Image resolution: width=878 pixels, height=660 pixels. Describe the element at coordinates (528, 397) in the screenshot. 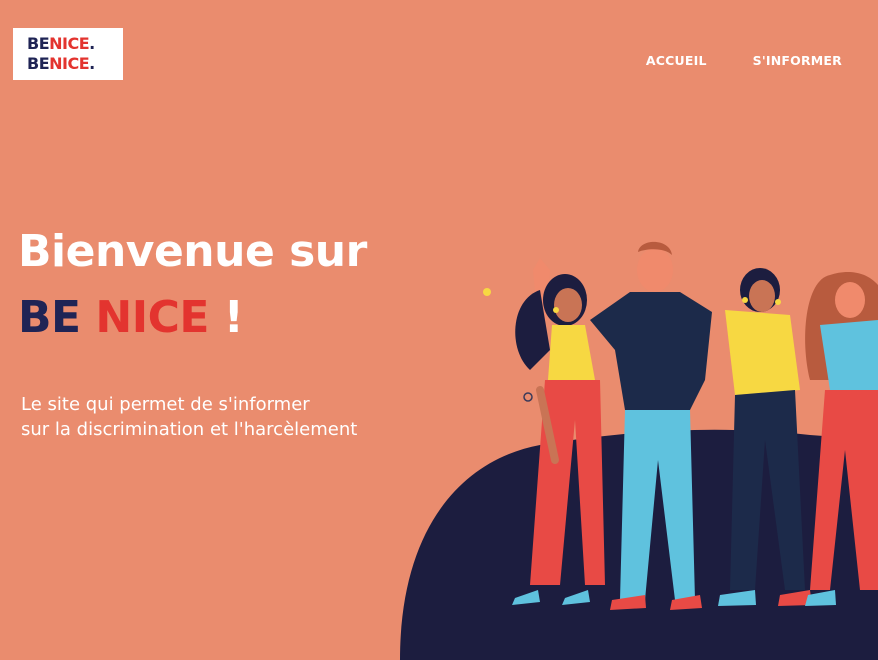

I see `decor-ring` at that location.